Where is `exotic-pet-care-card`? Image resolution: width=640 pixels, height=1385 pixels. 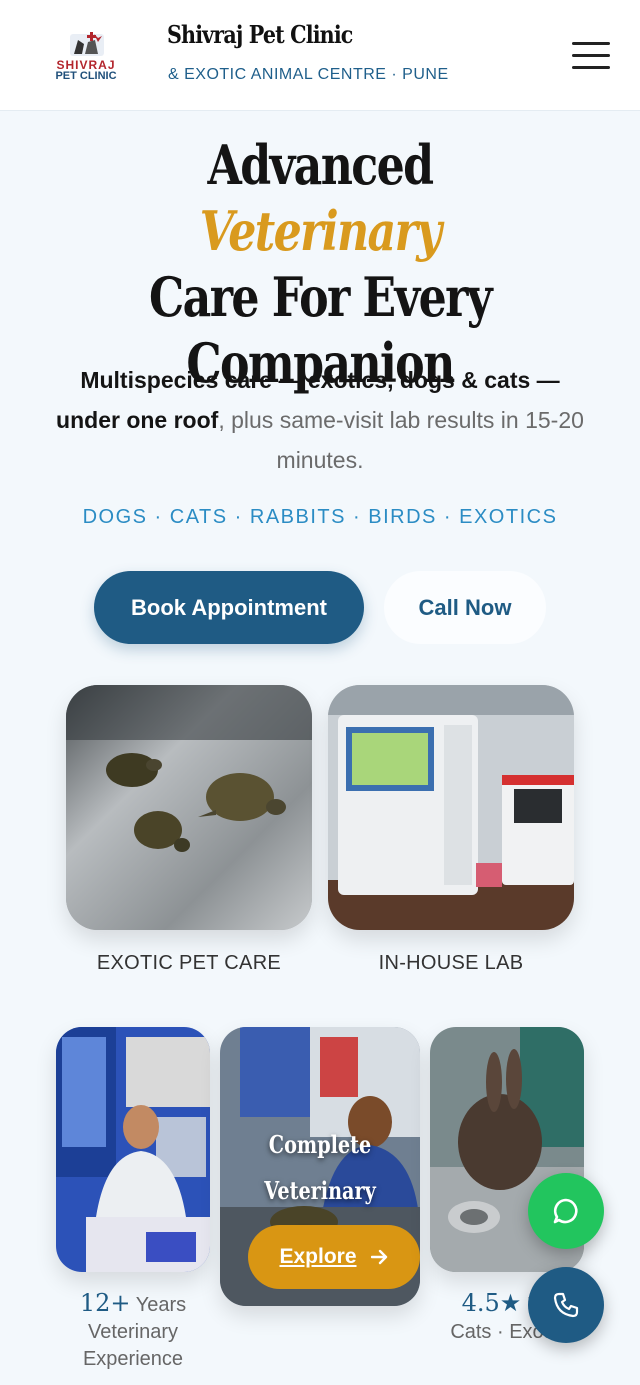
exotic-pet-care-card is located at coordinates (189, 807).